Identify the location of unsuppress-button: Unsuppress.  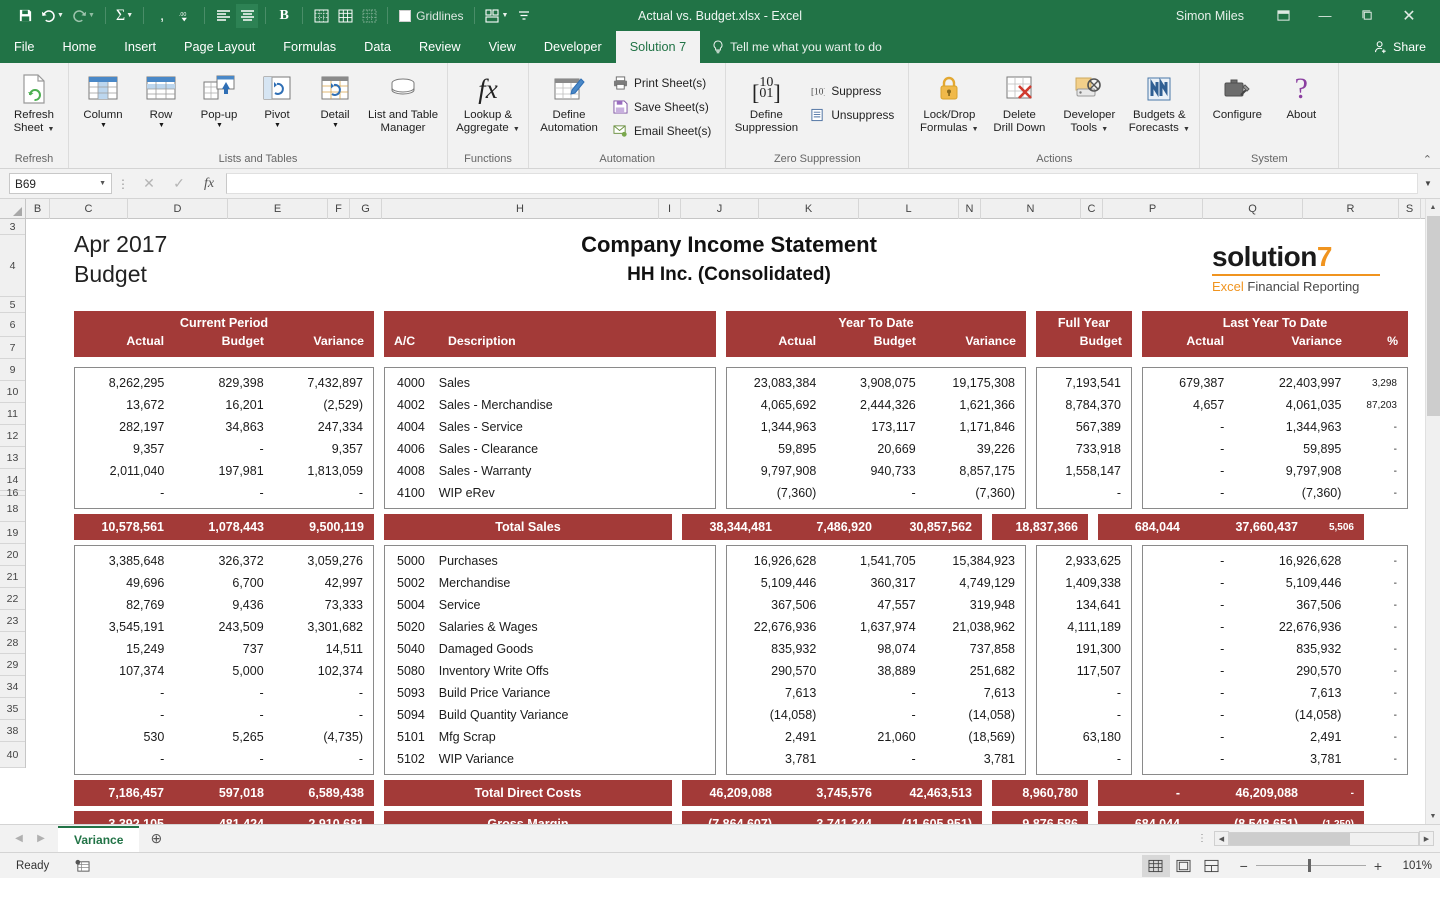
(852, 115).